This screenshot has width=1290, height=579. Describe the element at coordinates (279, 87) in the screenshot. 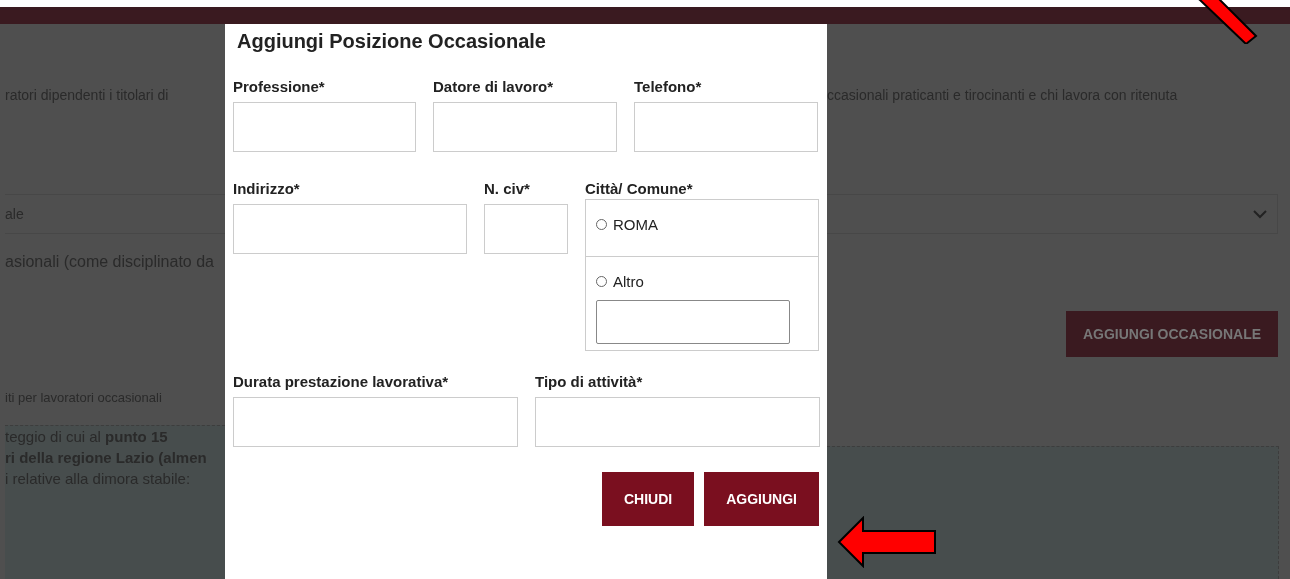

I see `field-label: Professione*` at that location.